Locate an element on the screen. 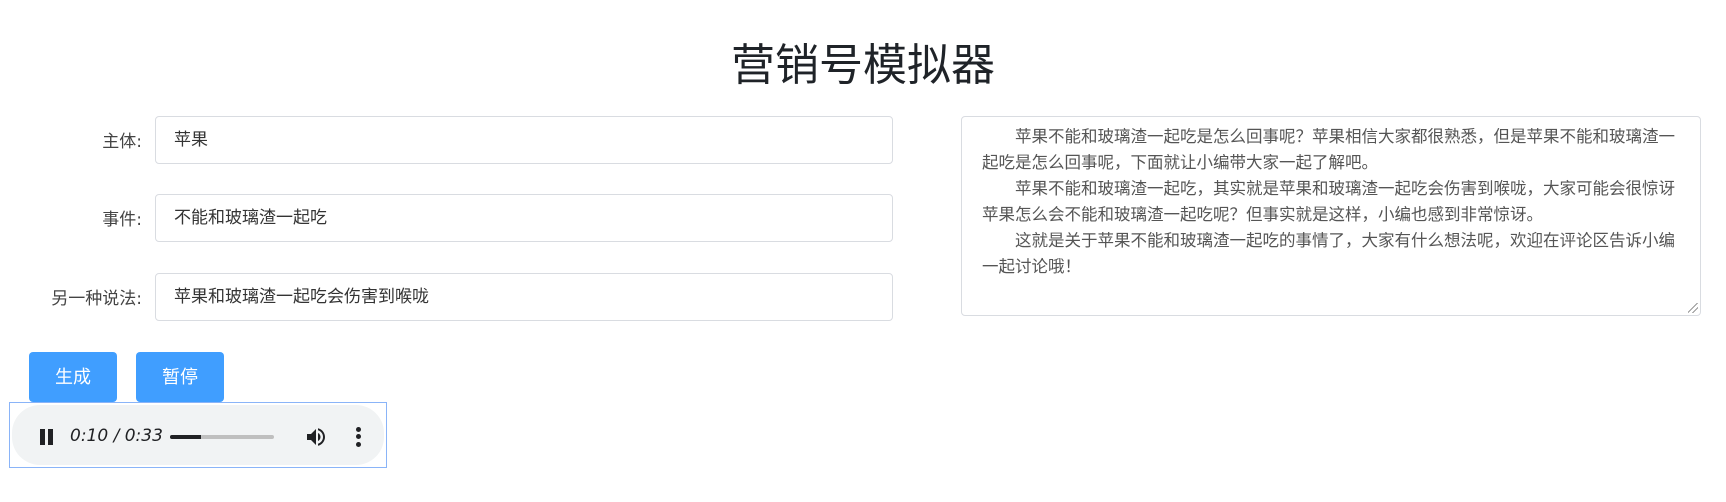 The width and height of the screenshot is (1726, 502). more-vert-icon is located at coordinates (358, 437).